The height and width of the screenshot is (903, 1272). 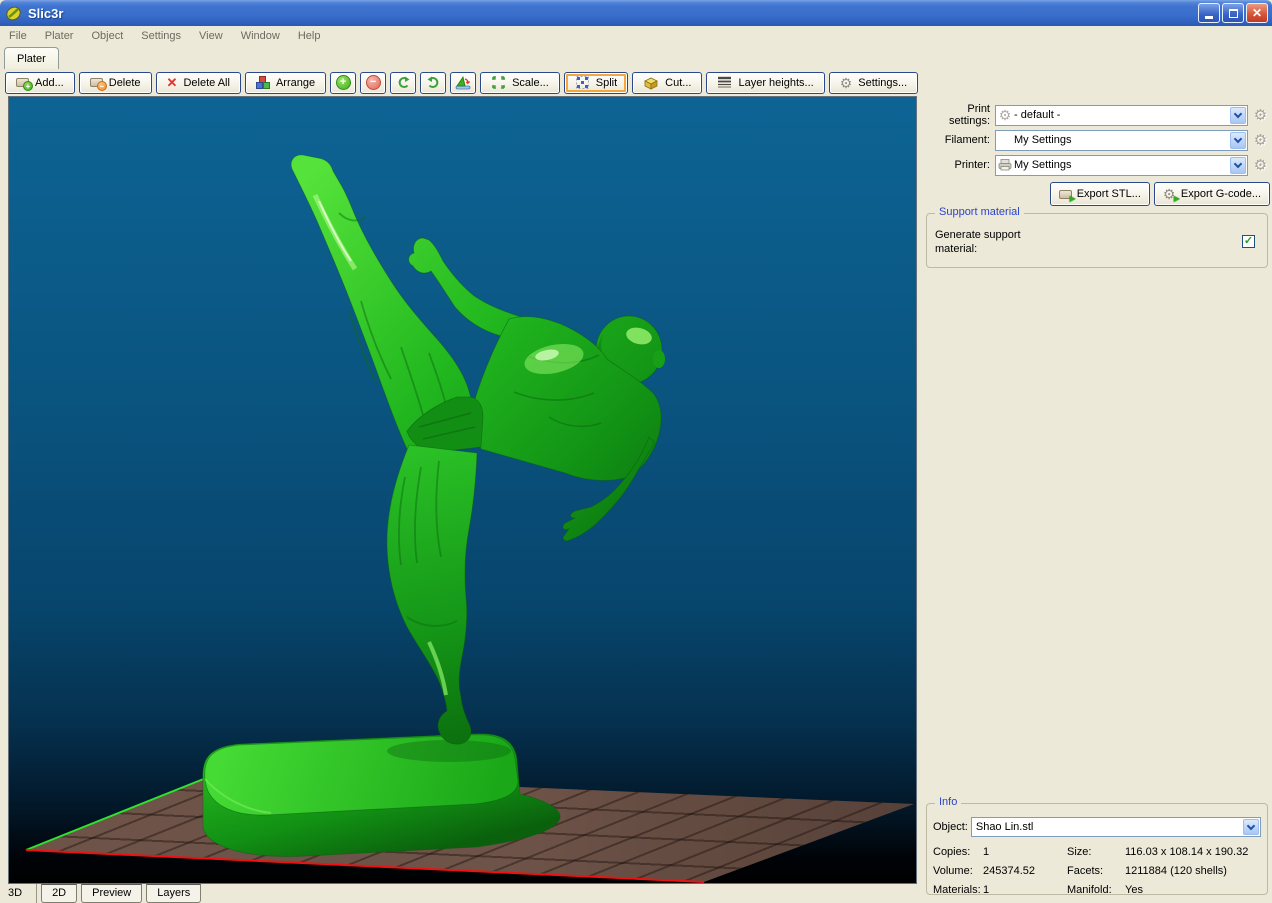 I want to click on facets-label: Facets:, so click(x=1085, y=871).